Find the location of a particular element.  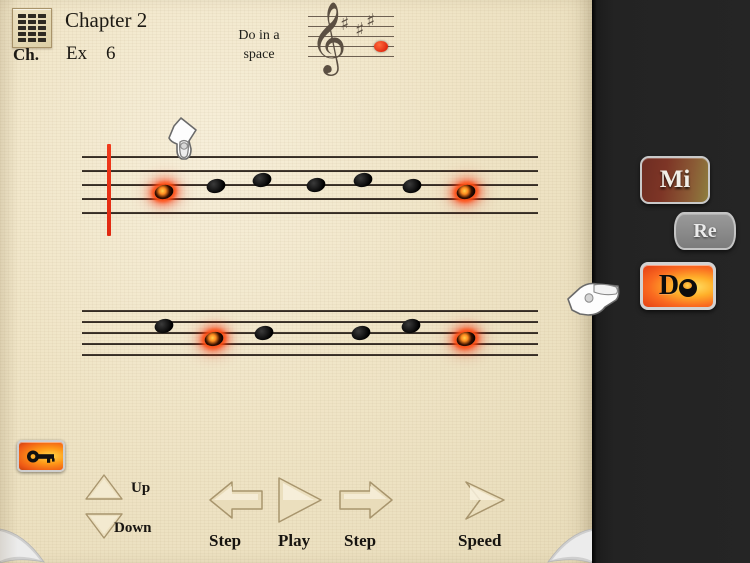

play-label: Play is located at coordinates (294, 540).